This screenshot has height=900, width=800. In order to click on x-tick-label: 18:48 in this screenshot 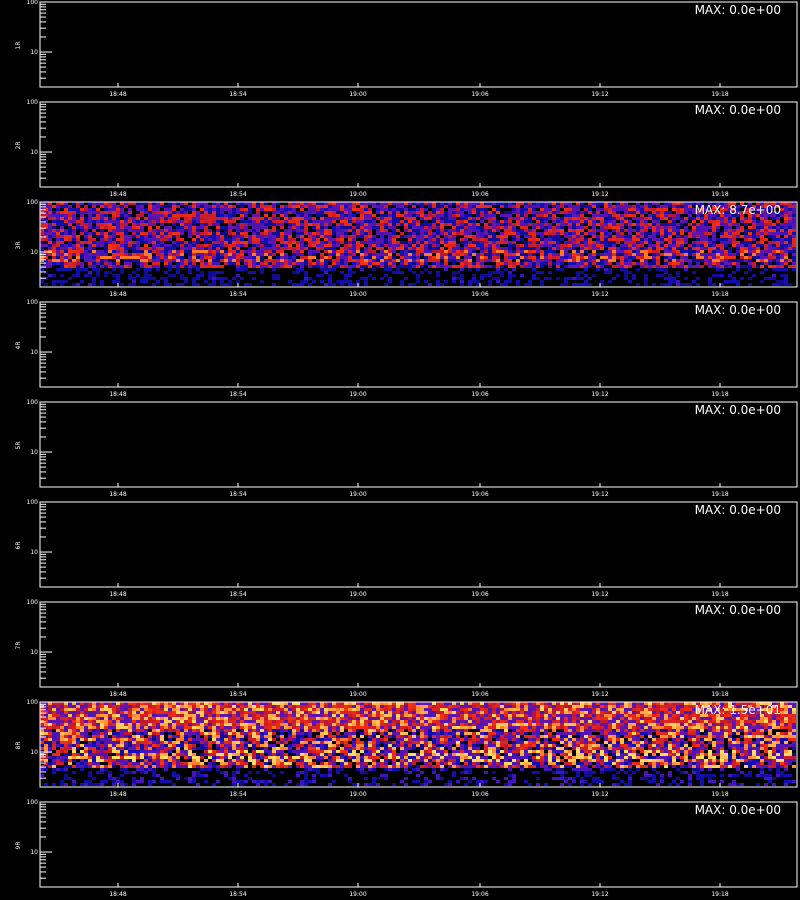, I will do `click(117, 394)`.